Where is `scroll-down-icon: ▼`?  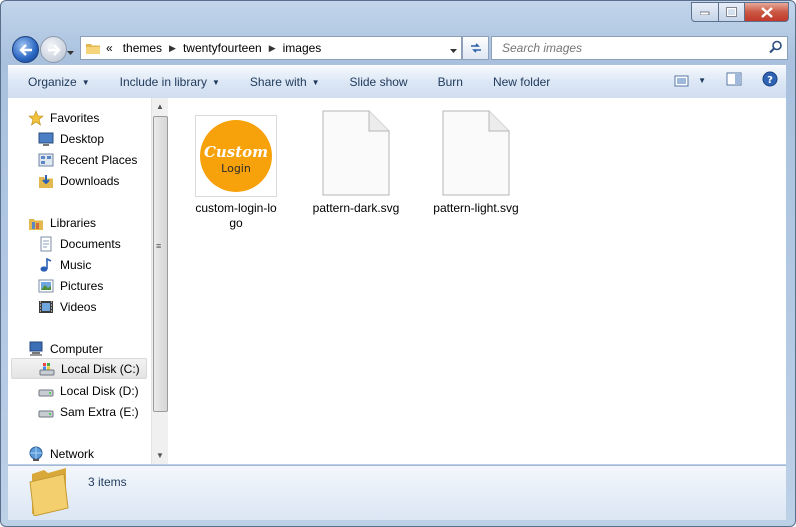
scroll-down-icon: ▼ is located at coordinates (160, 455).